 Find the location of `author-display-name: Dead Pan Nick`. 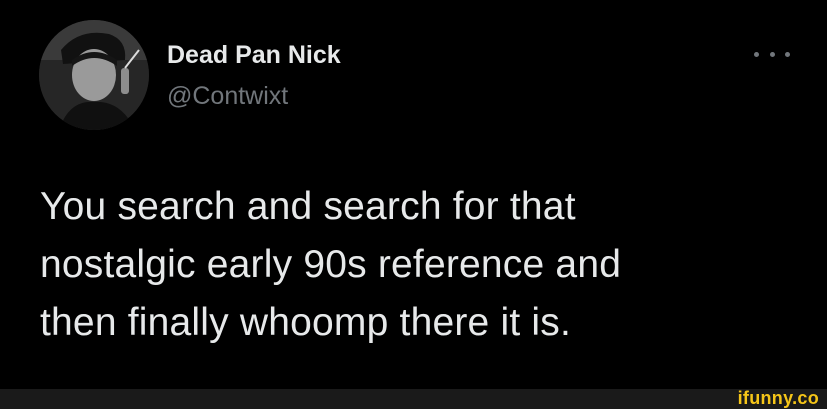

author-display-name: Dead Pan Nick is located at coordinates (254, 55).